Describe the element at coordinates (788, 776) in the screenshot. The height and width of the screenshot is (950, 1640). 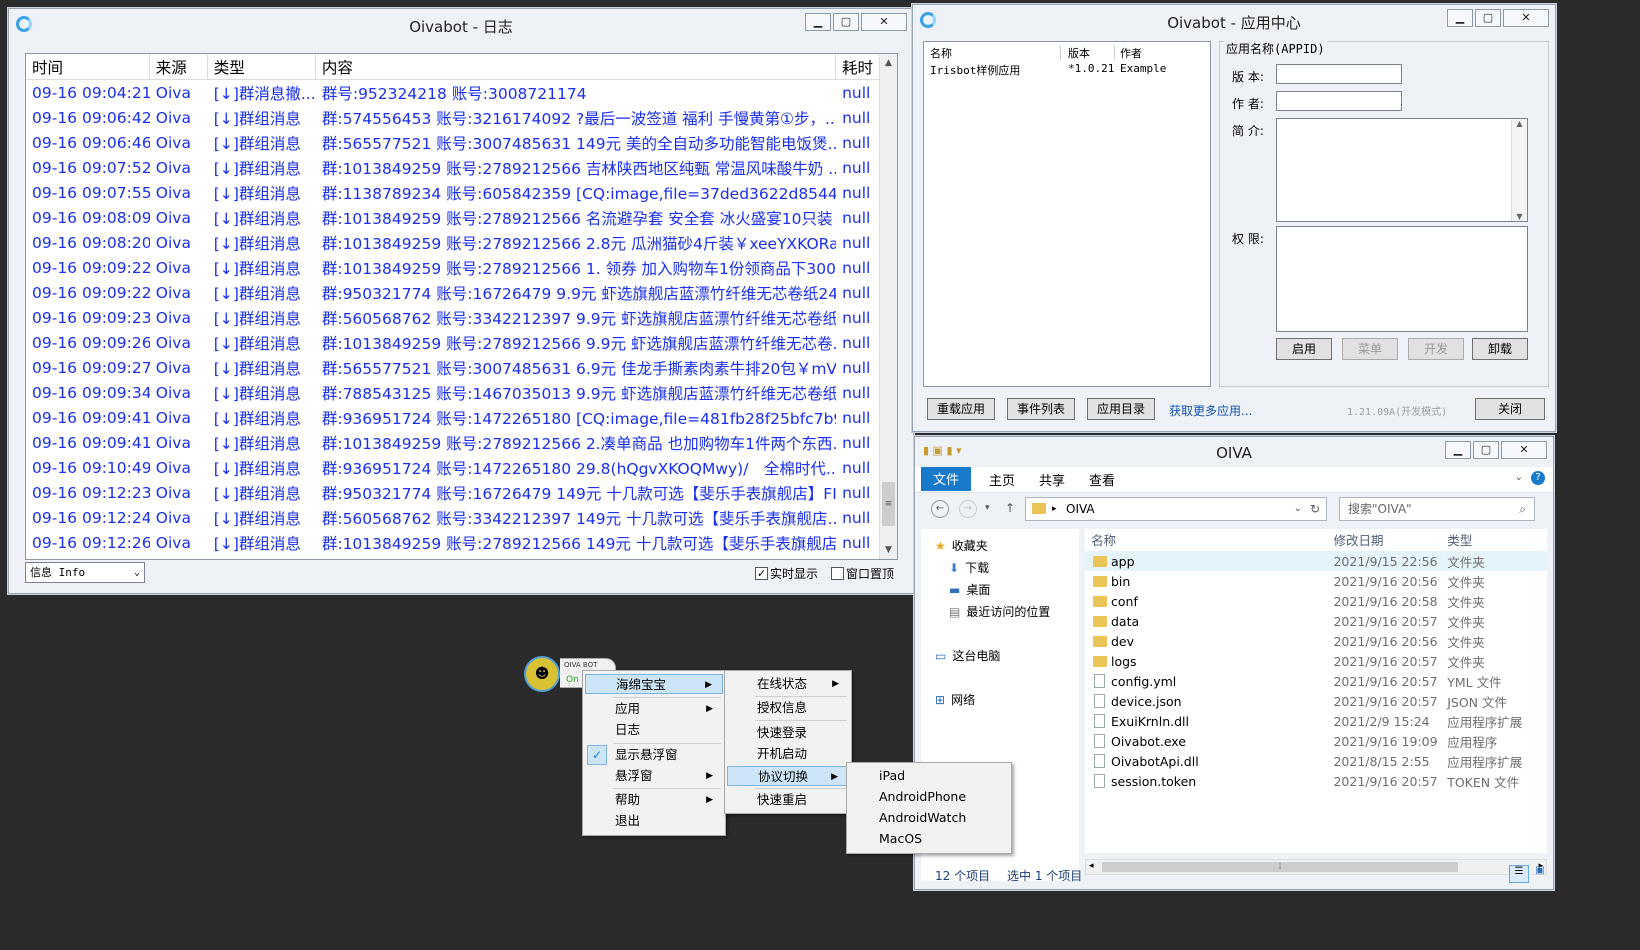
I see `menu-item-protocol: 协议切换 ▶` at that location.